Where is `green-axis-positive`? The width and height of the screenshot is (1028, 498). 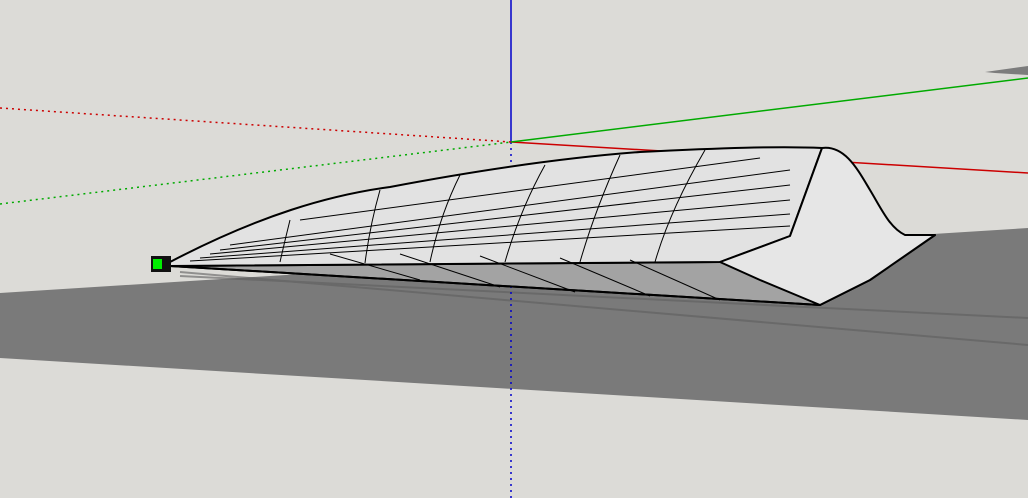 green-axis-positive is located at coordinates (769, 110).